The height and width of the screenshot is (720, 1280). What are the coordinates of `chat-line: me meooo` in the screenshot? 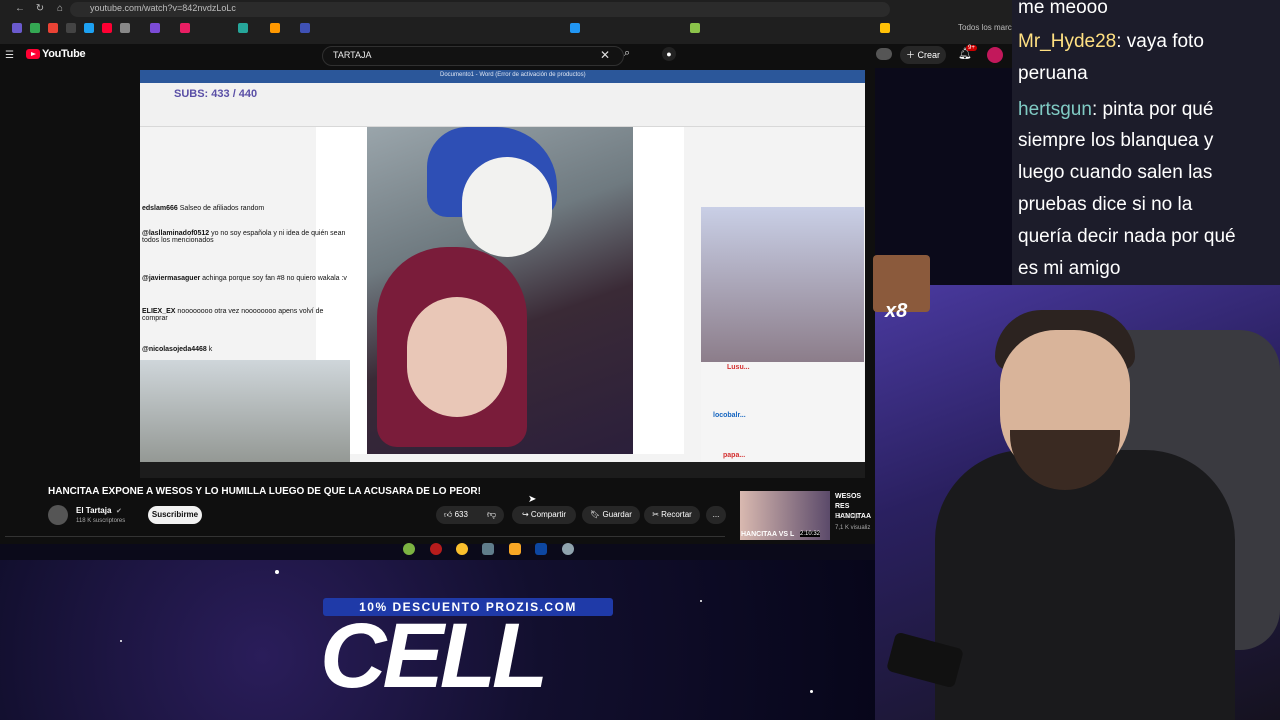 It's located at (1063, 11).